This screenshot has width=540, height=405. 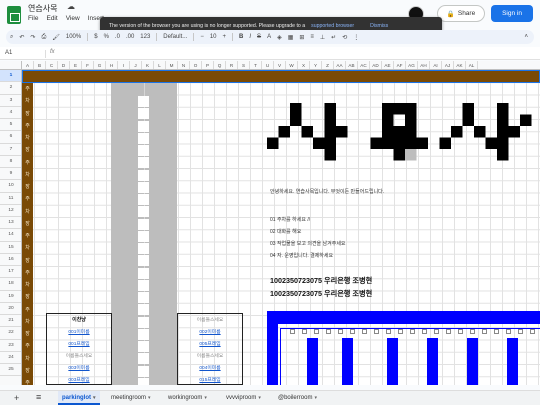 What do you see at coordinates (106, 37) in the screenshot?
I see `percent-format-button: %` at bounding box center [106, 37].